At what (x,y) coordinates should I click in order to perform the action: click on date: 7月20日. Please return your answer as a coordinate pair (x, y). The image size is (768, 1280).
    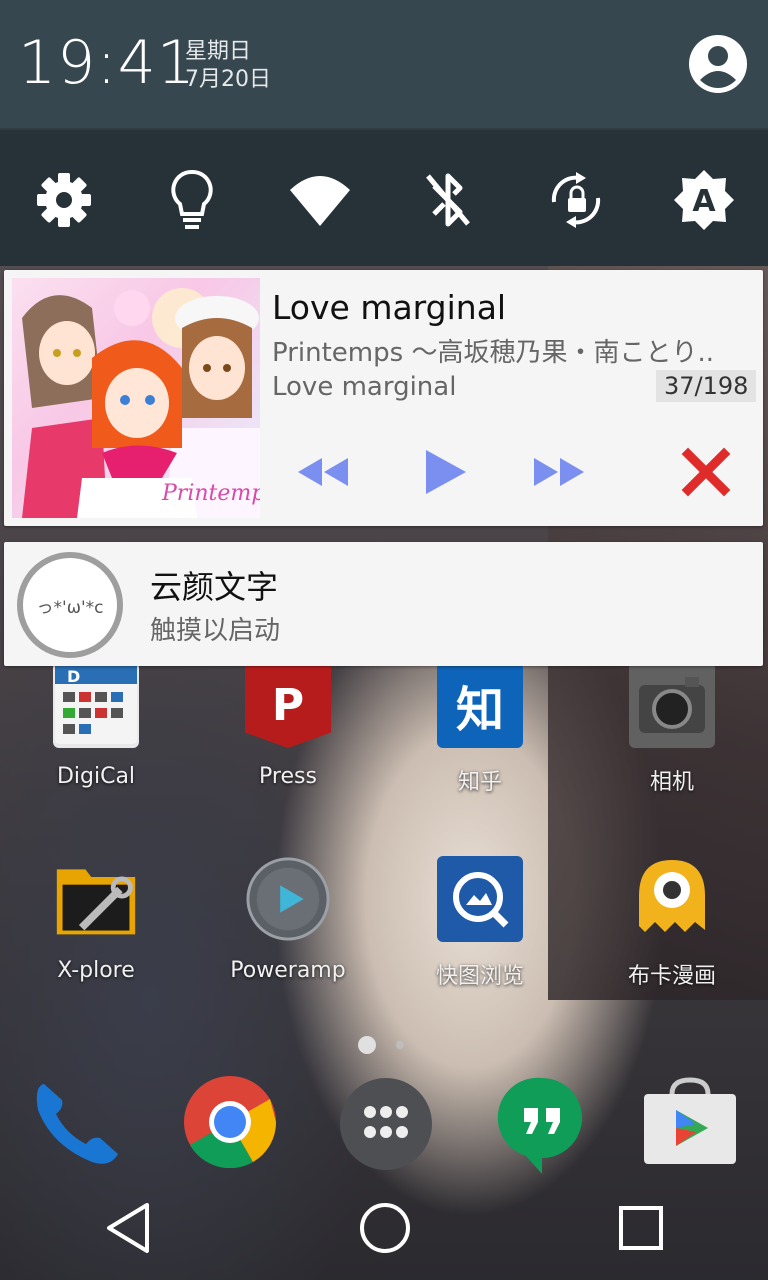
    Looking at the image, I should click on (228, 79).